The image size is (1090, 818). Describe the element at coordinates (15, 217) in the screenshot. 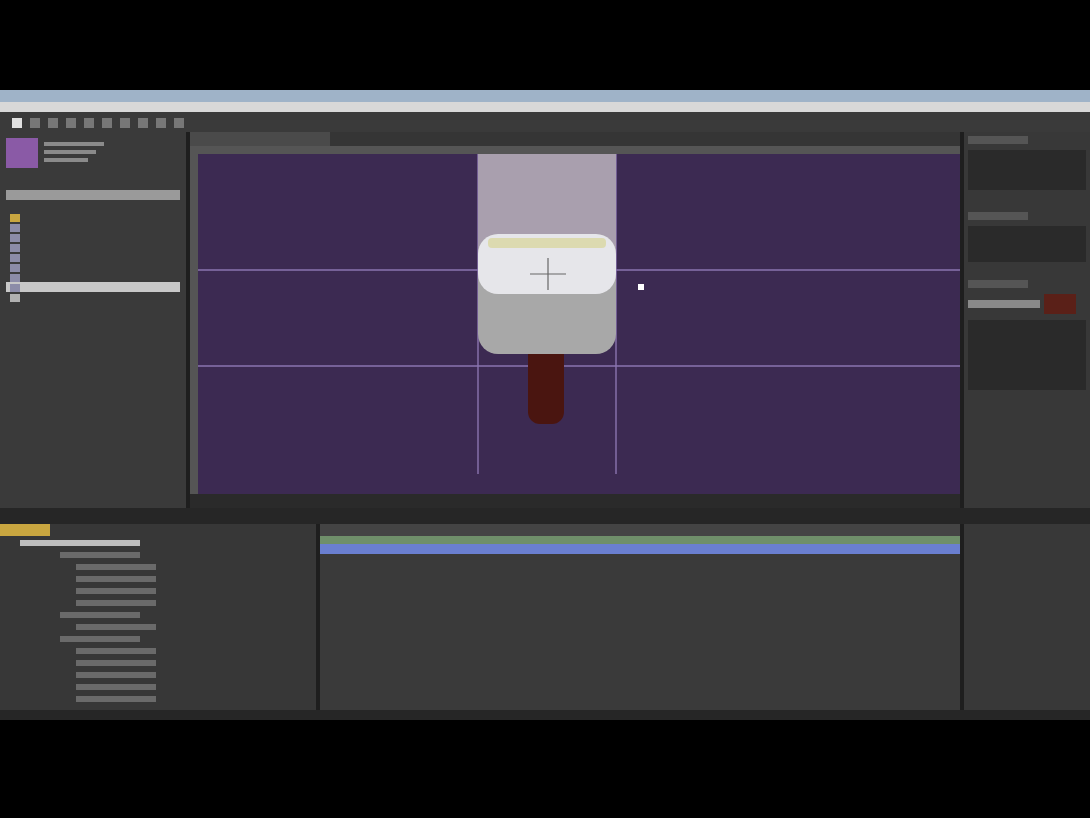

I see `folder-icon` at that location.